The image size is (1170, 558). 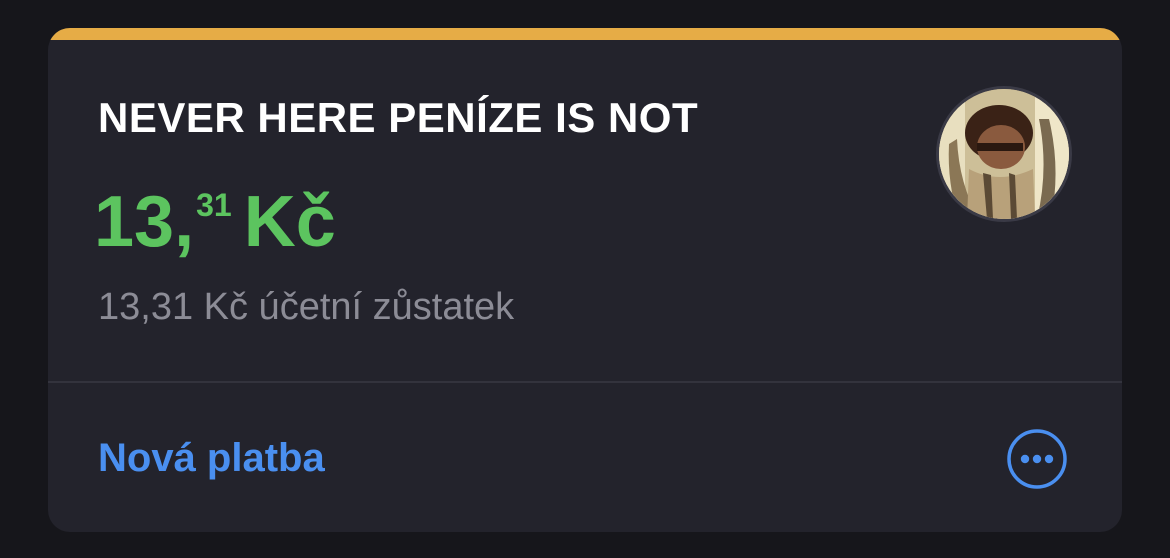 What do you see at coordinates (585, 34) in the screenshot?
I see `card-accent-bar` at bounding box center [585, 34].